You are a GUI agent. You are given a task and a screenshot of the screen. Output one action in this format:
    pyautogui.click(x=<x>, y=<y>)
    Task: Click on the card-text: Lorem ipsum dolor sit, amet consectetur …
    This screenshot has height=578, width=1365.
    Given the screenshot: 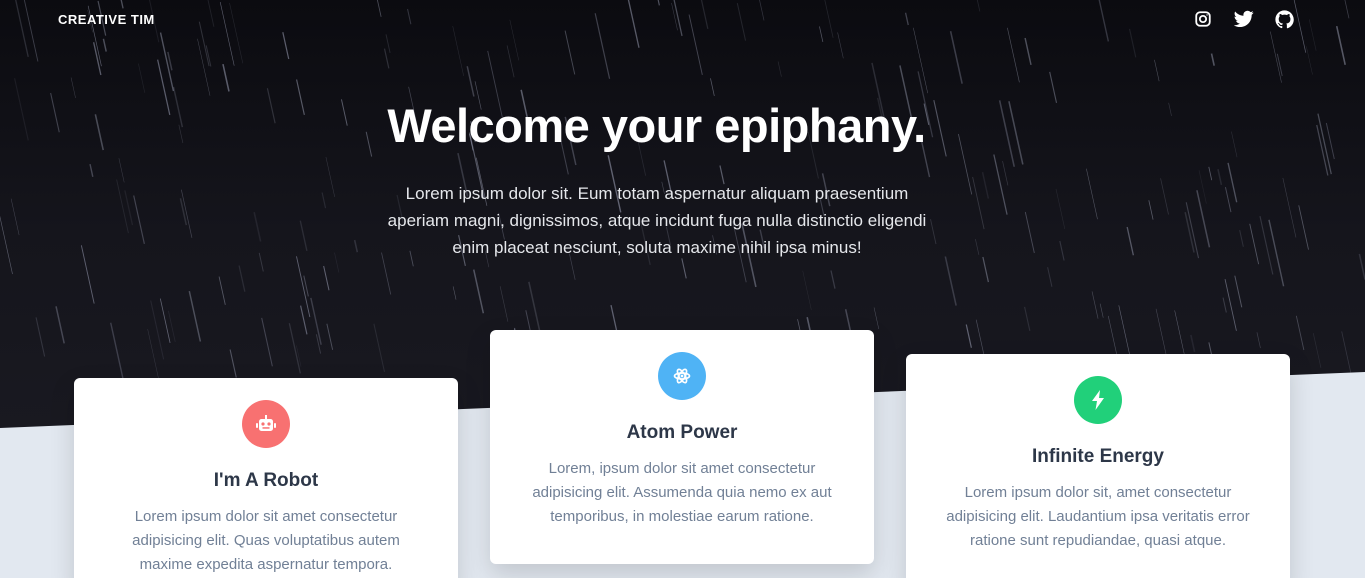 What is the action you would take?
    pyautogui.click(x=1098, y=516)
    